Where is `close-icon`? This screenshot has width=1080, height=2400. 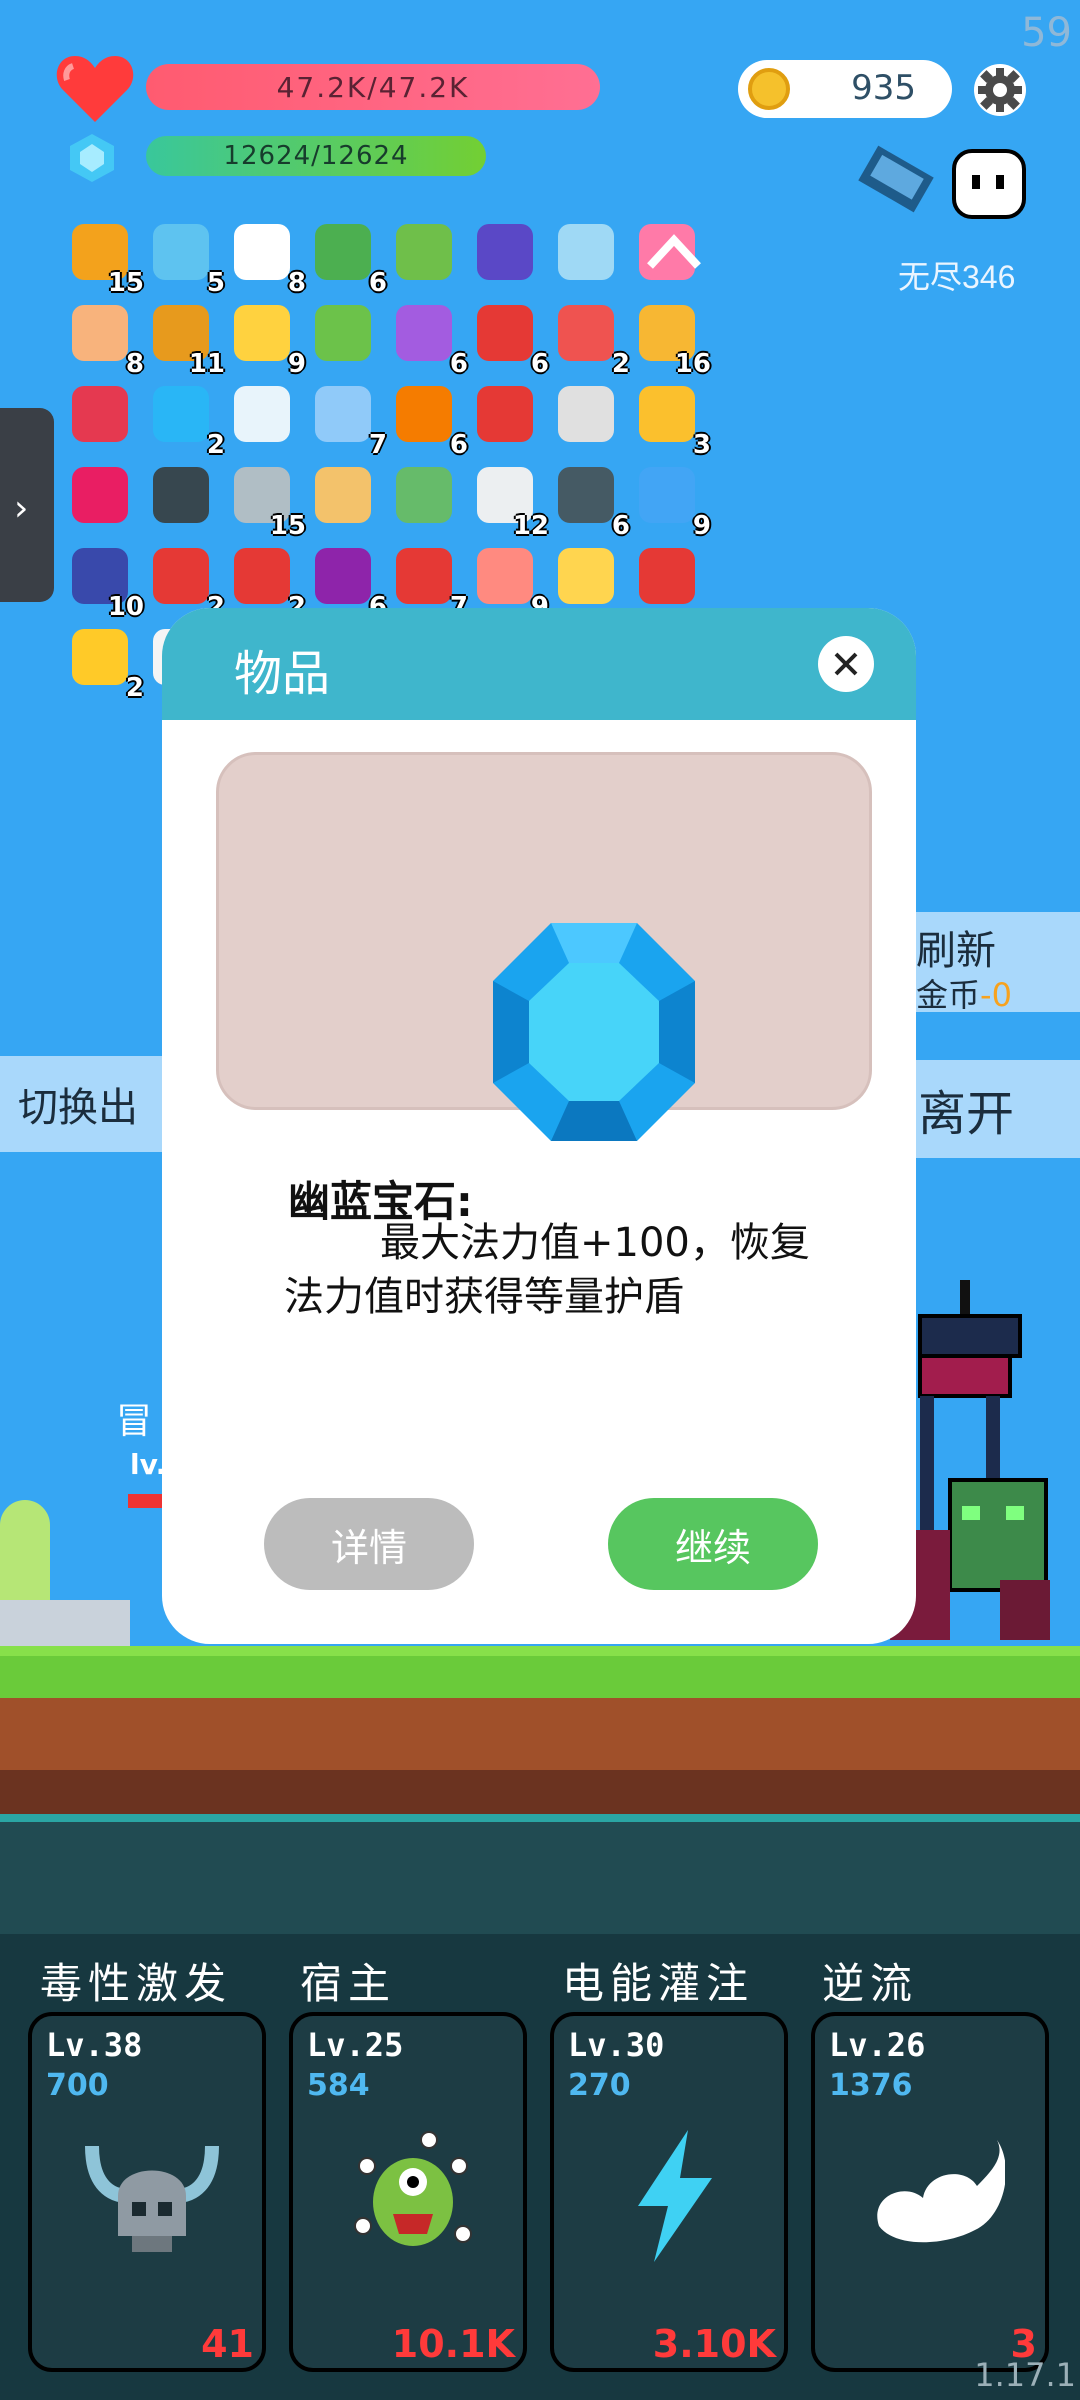
close-icon is located at coordinates (846, 664).